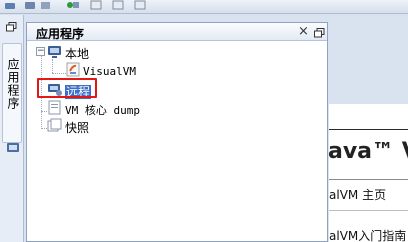 Image resolution: width=408 pixels, height=242 pixels. Describe the element at coordinates (118, 5) in the screenshot. I see `thread-dump-icon` at that location.